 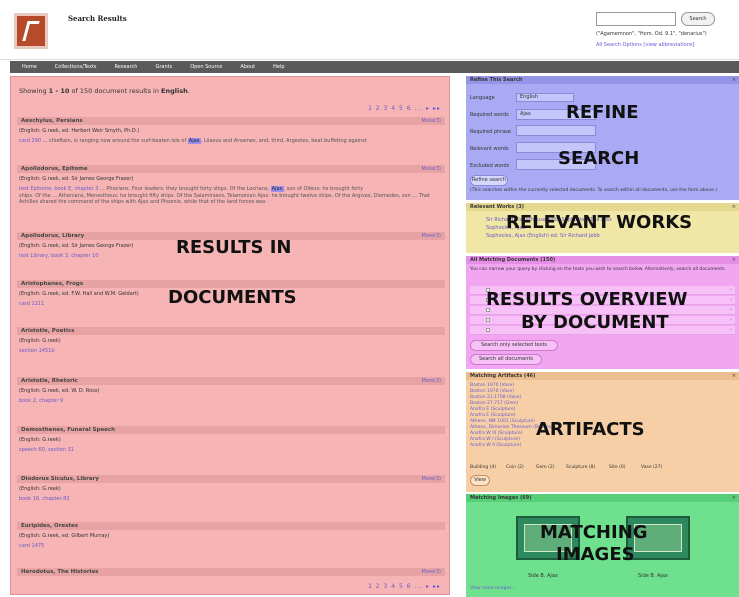 What do you see at coordinates (232, 297) in the screenshot?
I see `overlay-results-b: DOCUMENTS` at bounding box center [232, 297].